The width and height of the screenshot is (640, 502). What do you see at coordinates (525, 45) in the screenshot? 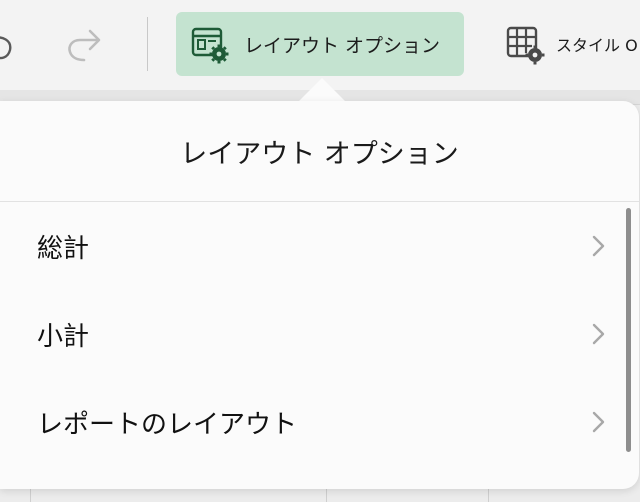
I see `table-style-gear-icon` at bounding box center [525, 45].